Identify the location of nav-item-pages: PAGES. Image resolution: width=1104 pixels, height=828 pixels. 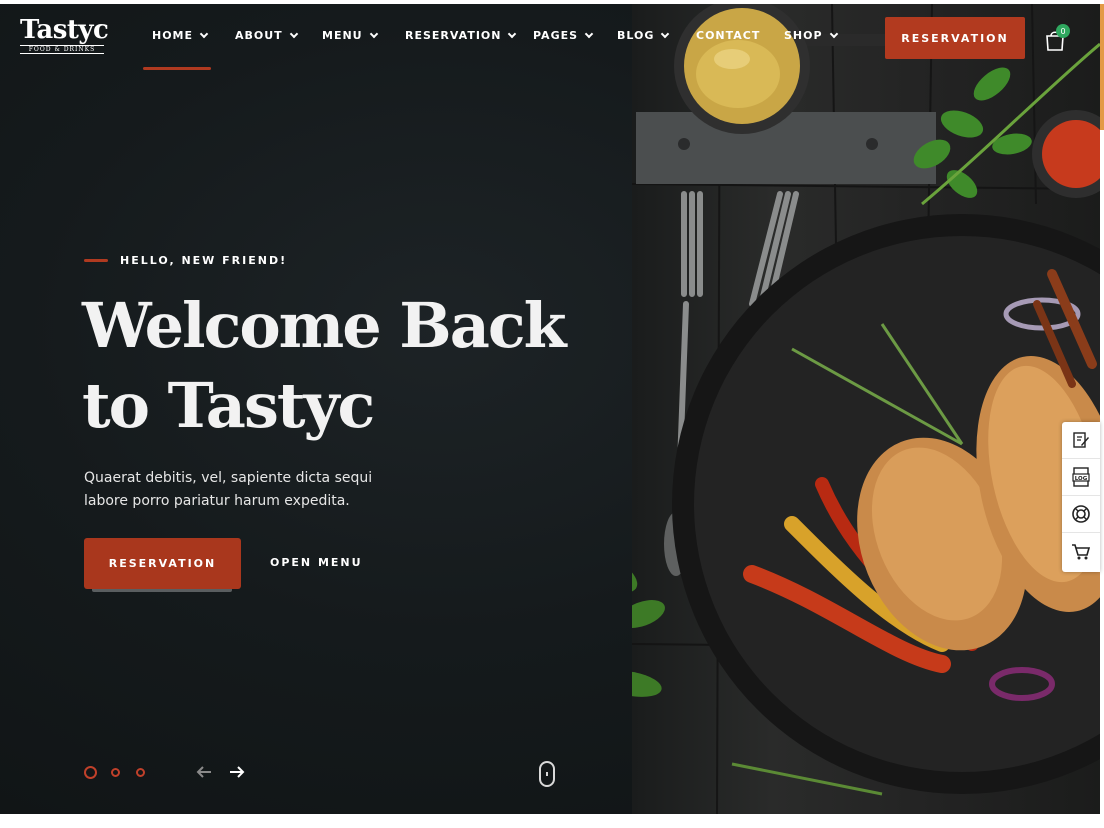
(563, 35).